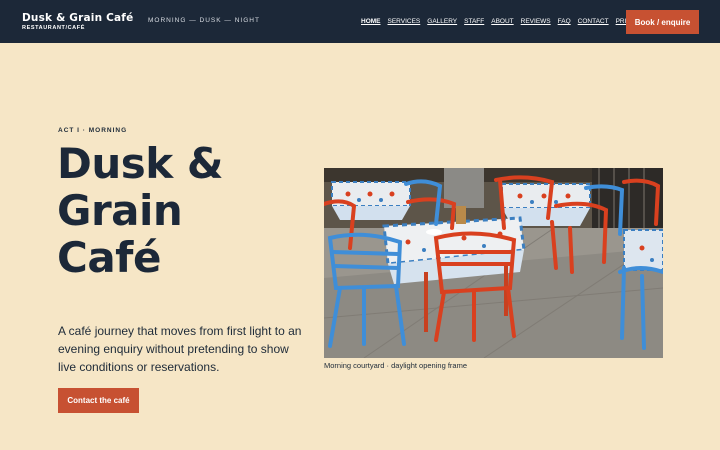  I want to click on book-enquire-button: Book / enquire, so click(662, 22).